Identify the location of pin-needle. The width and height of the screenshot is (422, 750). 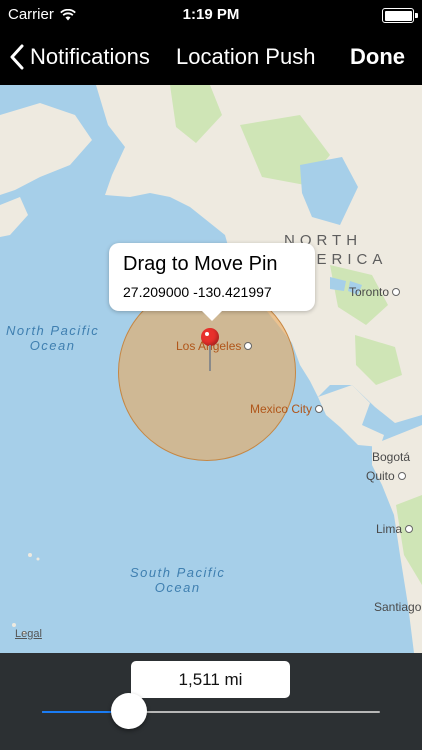
(210, 358).